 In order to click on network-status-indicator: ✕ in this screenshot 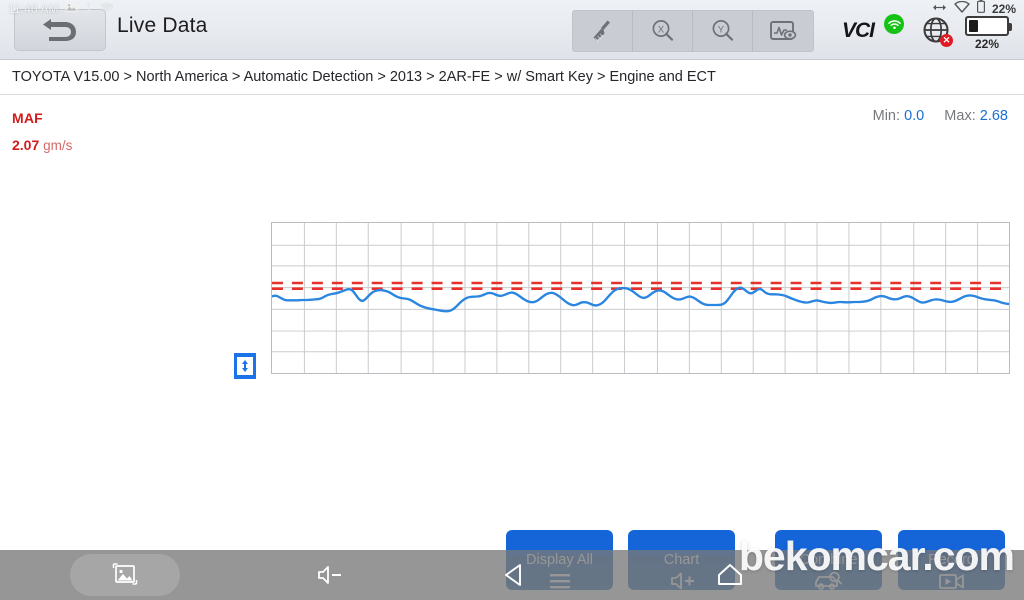, I will do `click(937, 31)`.